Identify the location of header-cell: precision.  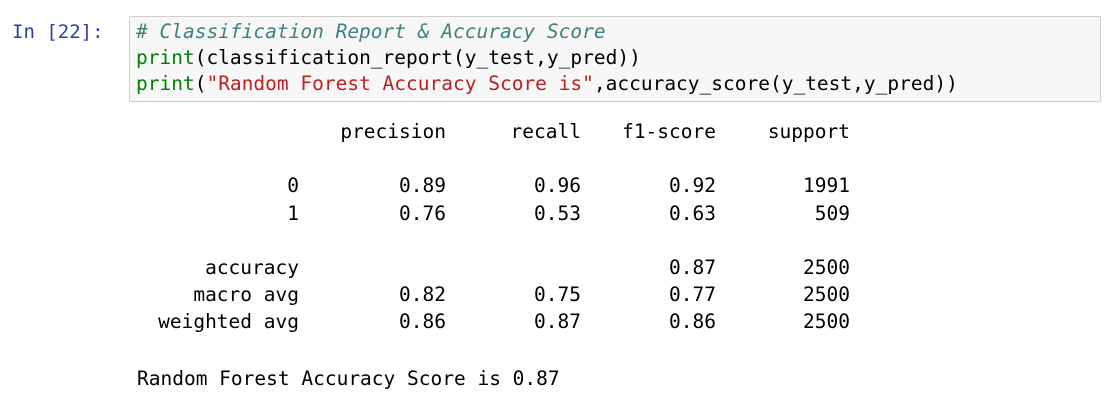
(393, 131).